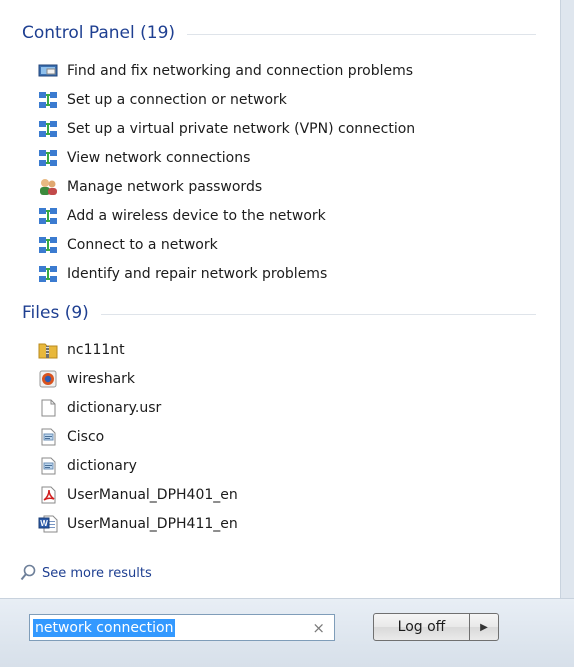  Describe the element at coordinates (177, 100) in the screenshot. I see `cp-item-label: Set up a connection or network` at that location.